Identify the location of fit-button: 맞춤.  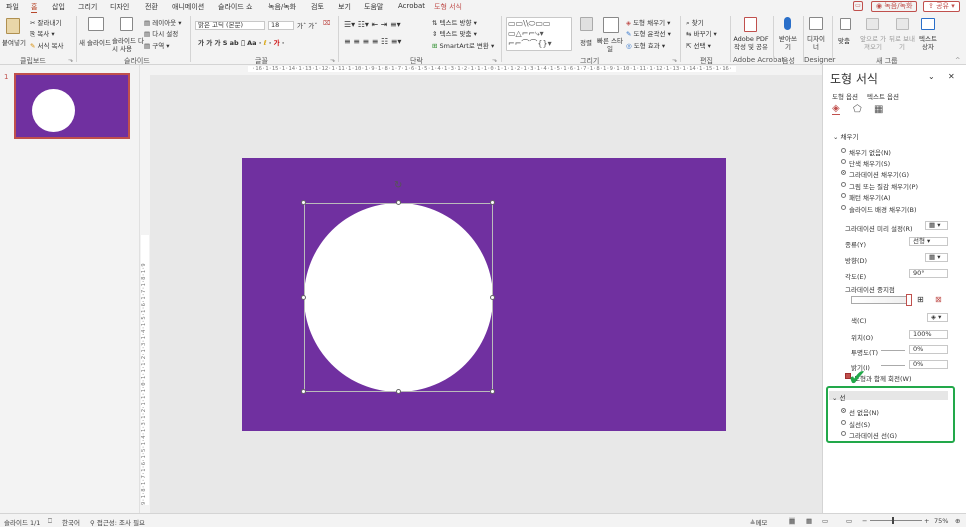
(844, 40).